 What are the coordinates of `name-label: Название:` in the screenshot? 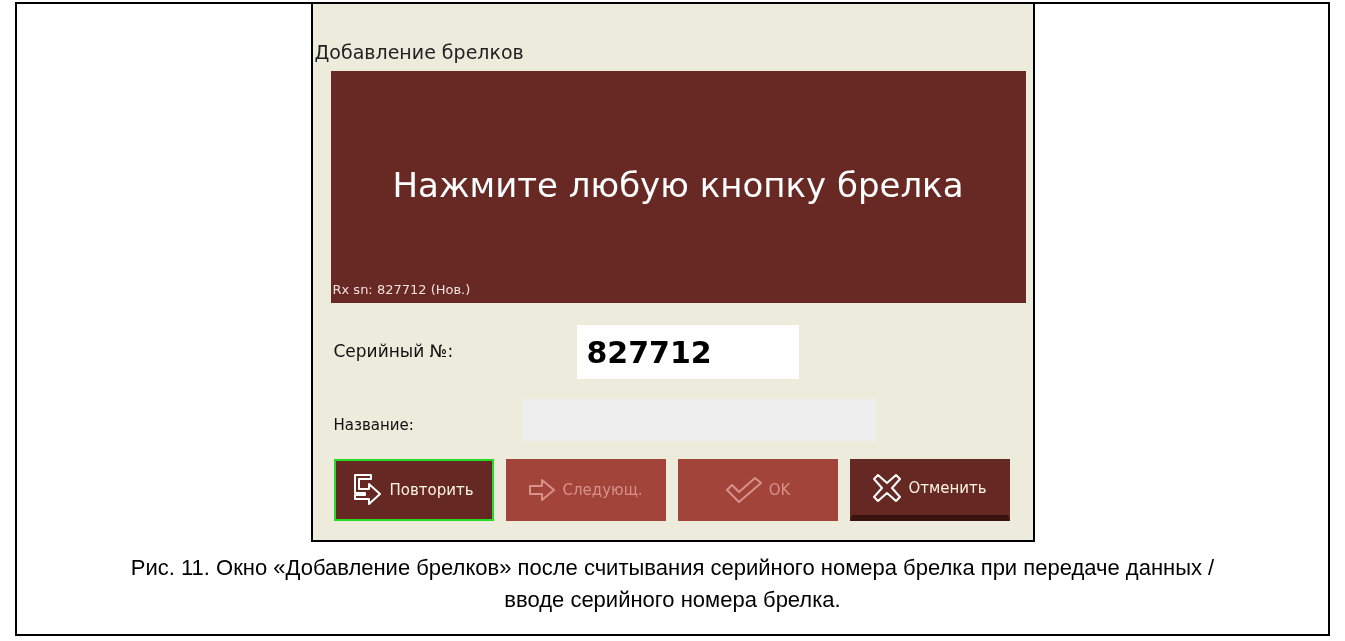 It's located at (374, 425).